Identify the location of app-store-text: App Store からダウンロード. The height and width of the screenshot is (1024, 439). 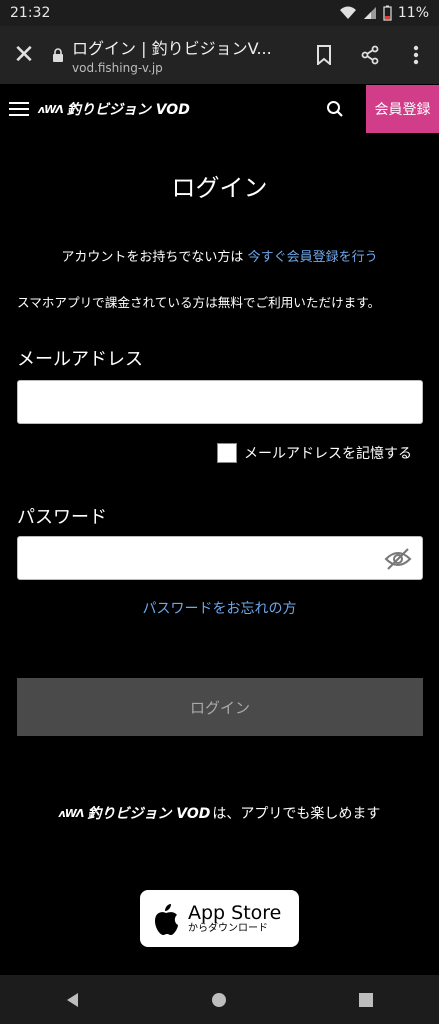
(234, 919).